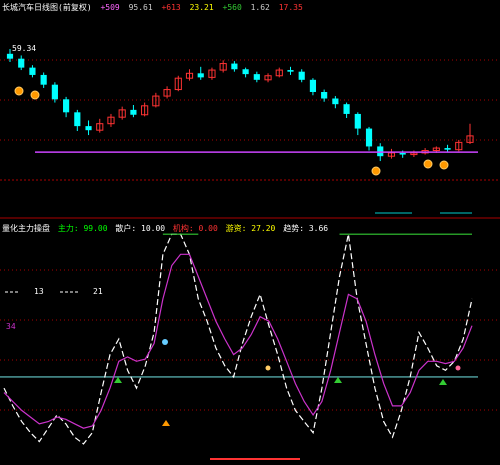  What do you see at coordinates (306, 228) in the screenshot?
I see `indicator-value-4: 趋势: 3.66` at bounding box center [306, 228].